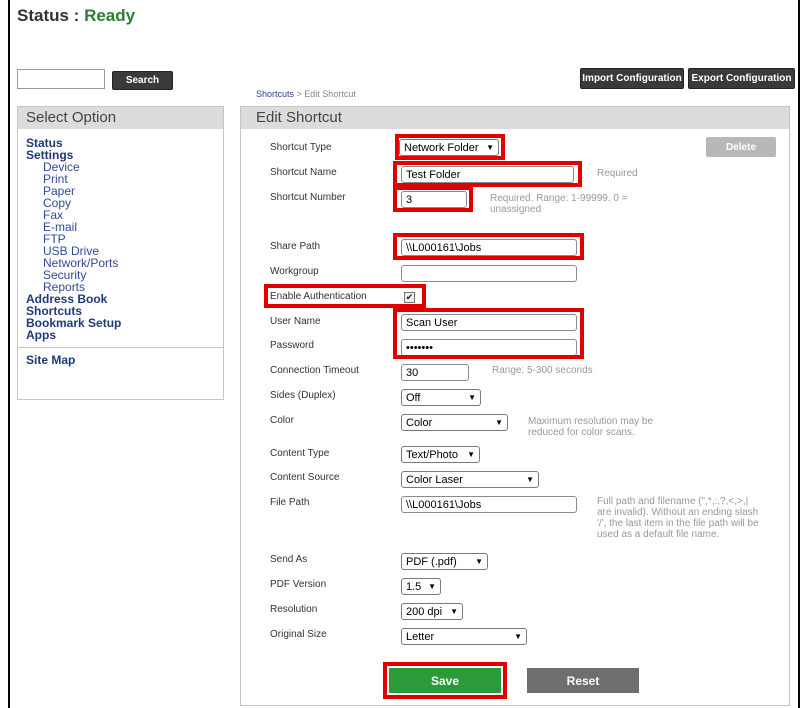 The height and width of the screenshot is (708, 804). I want to click on workgroup-input, so click(489, 273).